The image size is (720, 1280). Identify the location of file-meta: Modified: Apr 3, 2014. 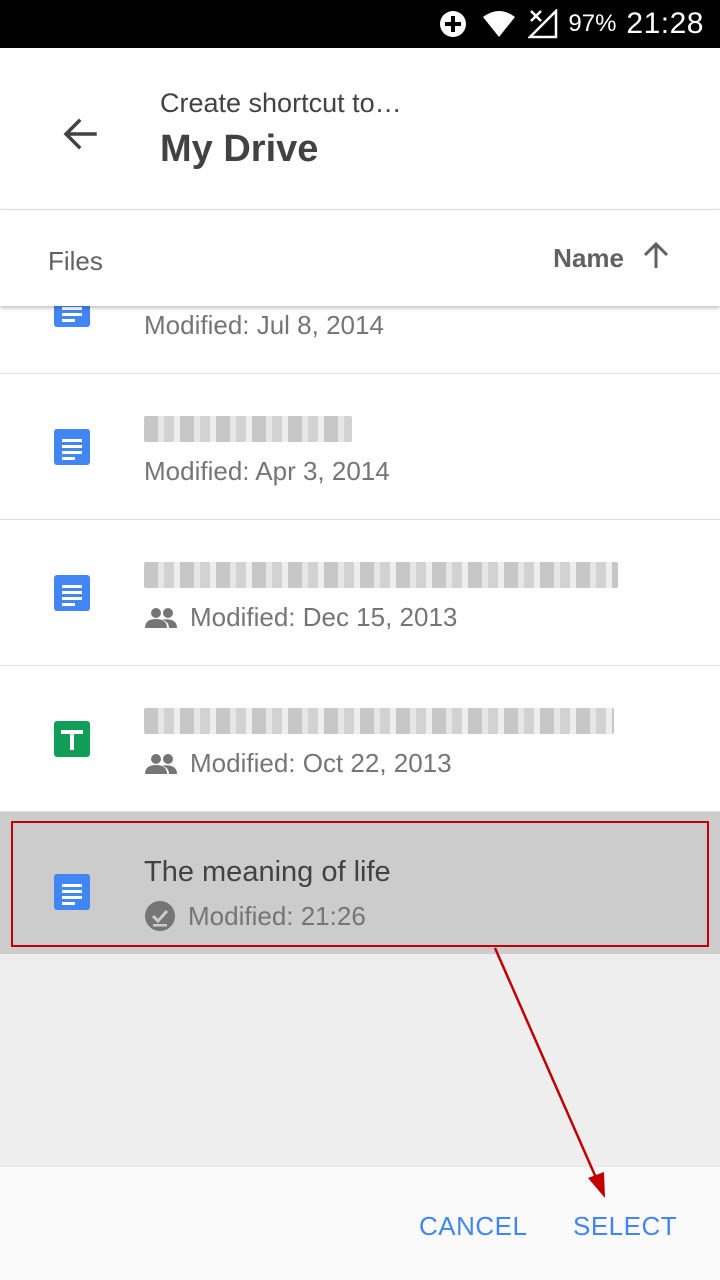
(267, 471).